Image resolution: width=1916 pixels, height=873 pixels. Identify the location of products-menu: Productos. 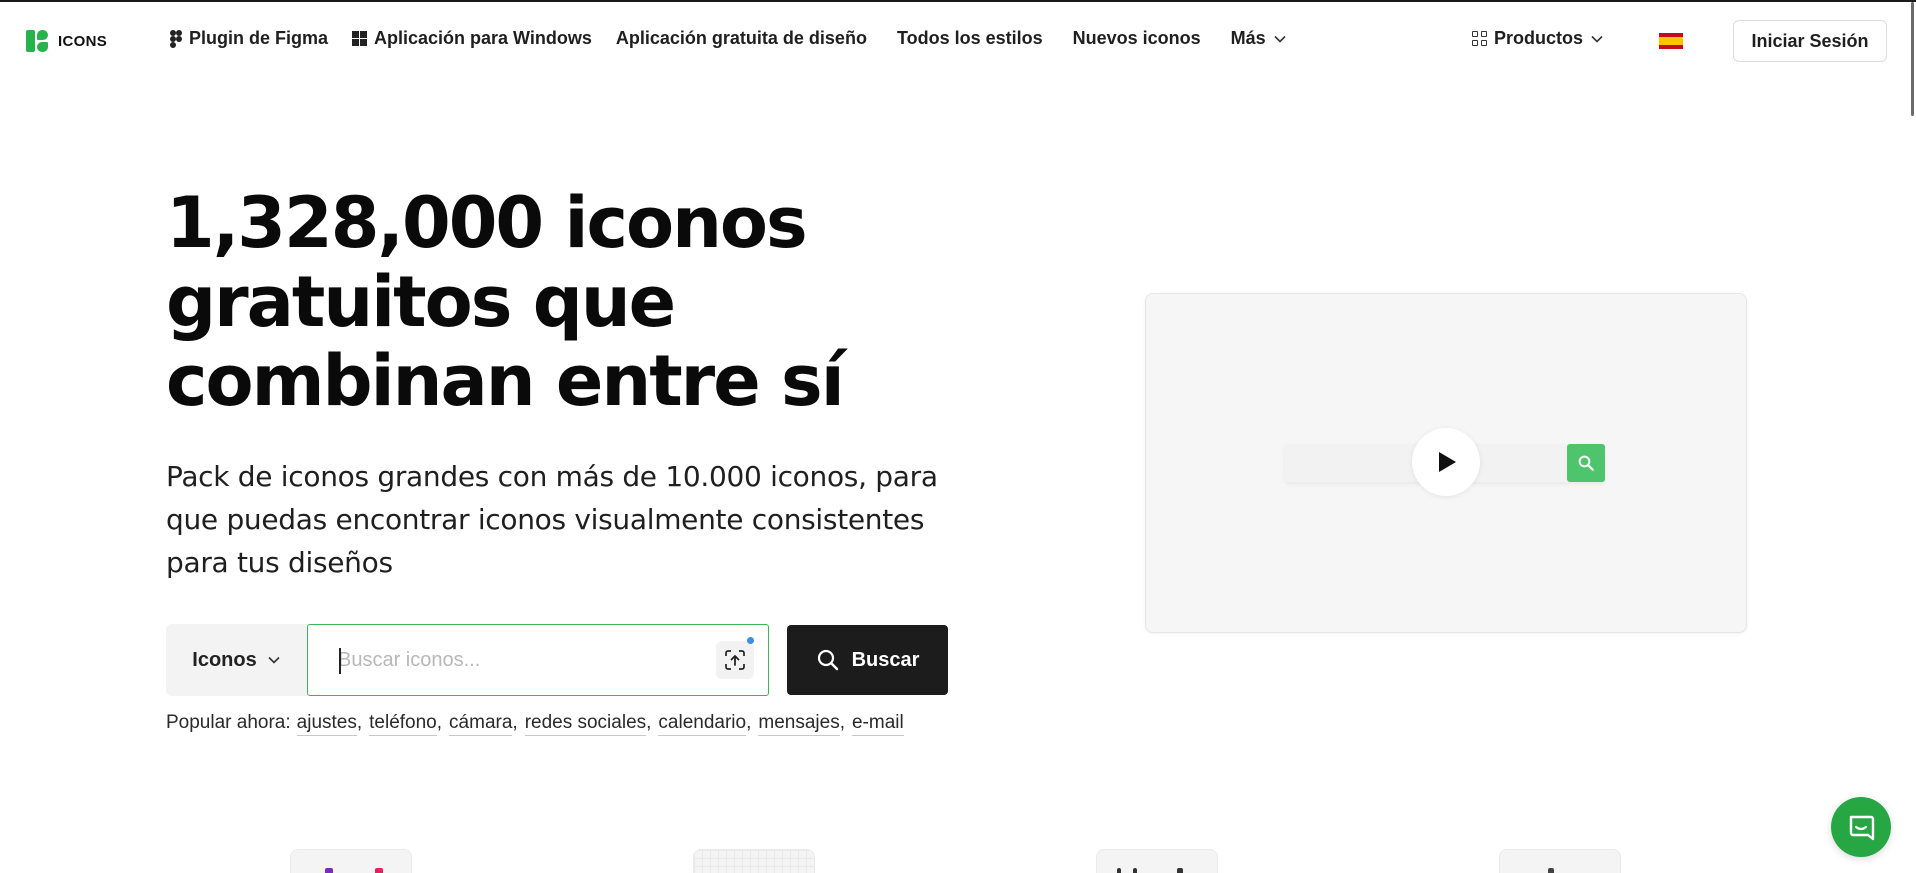
(1538, 38).